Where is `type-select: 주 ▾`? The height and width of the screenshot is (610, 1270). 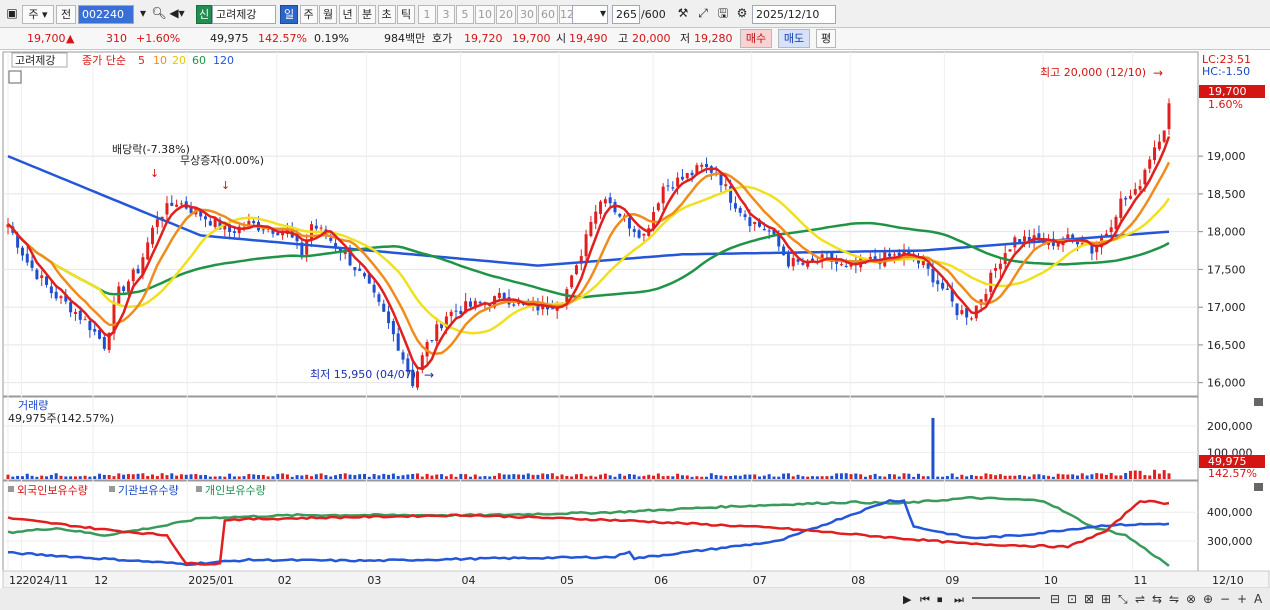 type-select: 주 ▾ is located at coordinates (38, 14).